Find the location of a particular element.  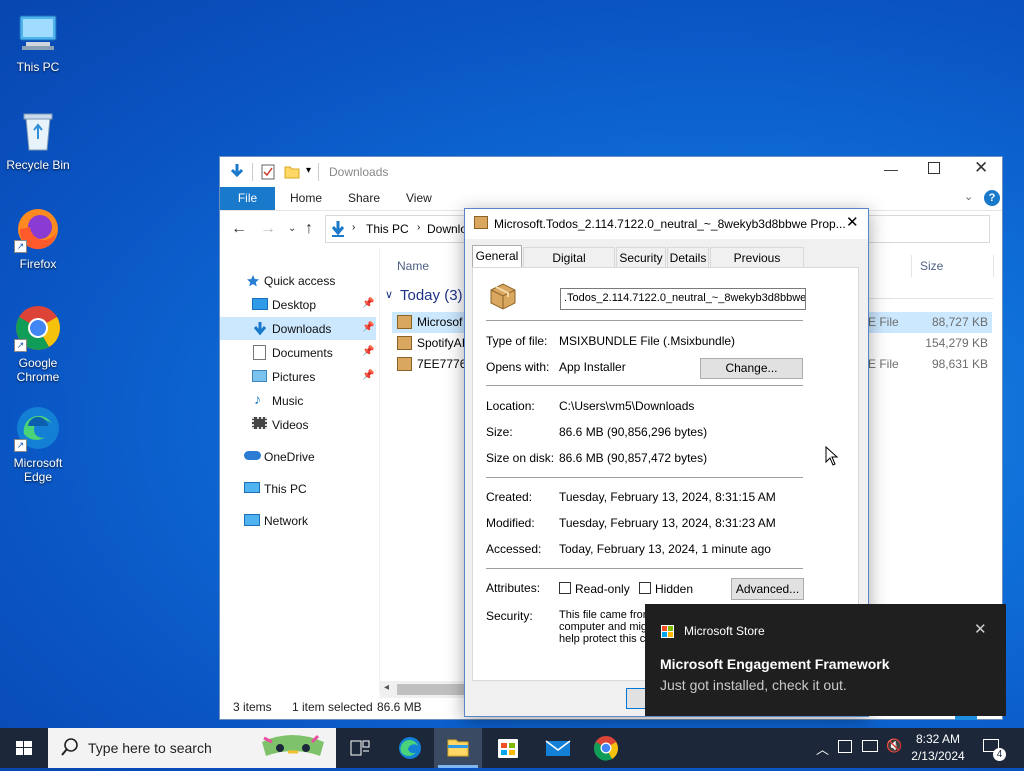

network-icon is located at coordinates (870, 746).